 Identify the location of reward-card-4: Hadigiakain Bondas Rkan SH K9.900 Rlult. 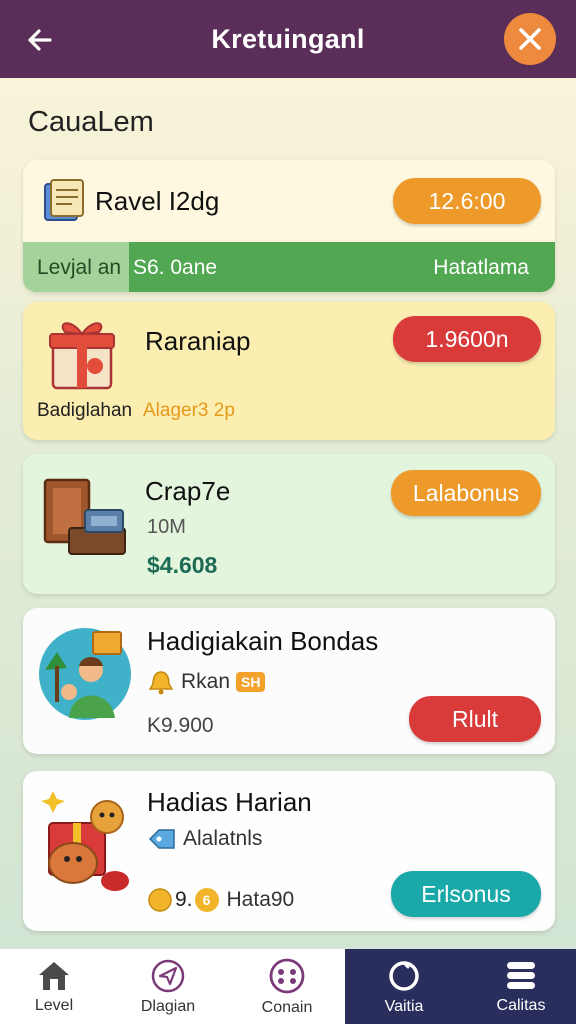
(289, 681).